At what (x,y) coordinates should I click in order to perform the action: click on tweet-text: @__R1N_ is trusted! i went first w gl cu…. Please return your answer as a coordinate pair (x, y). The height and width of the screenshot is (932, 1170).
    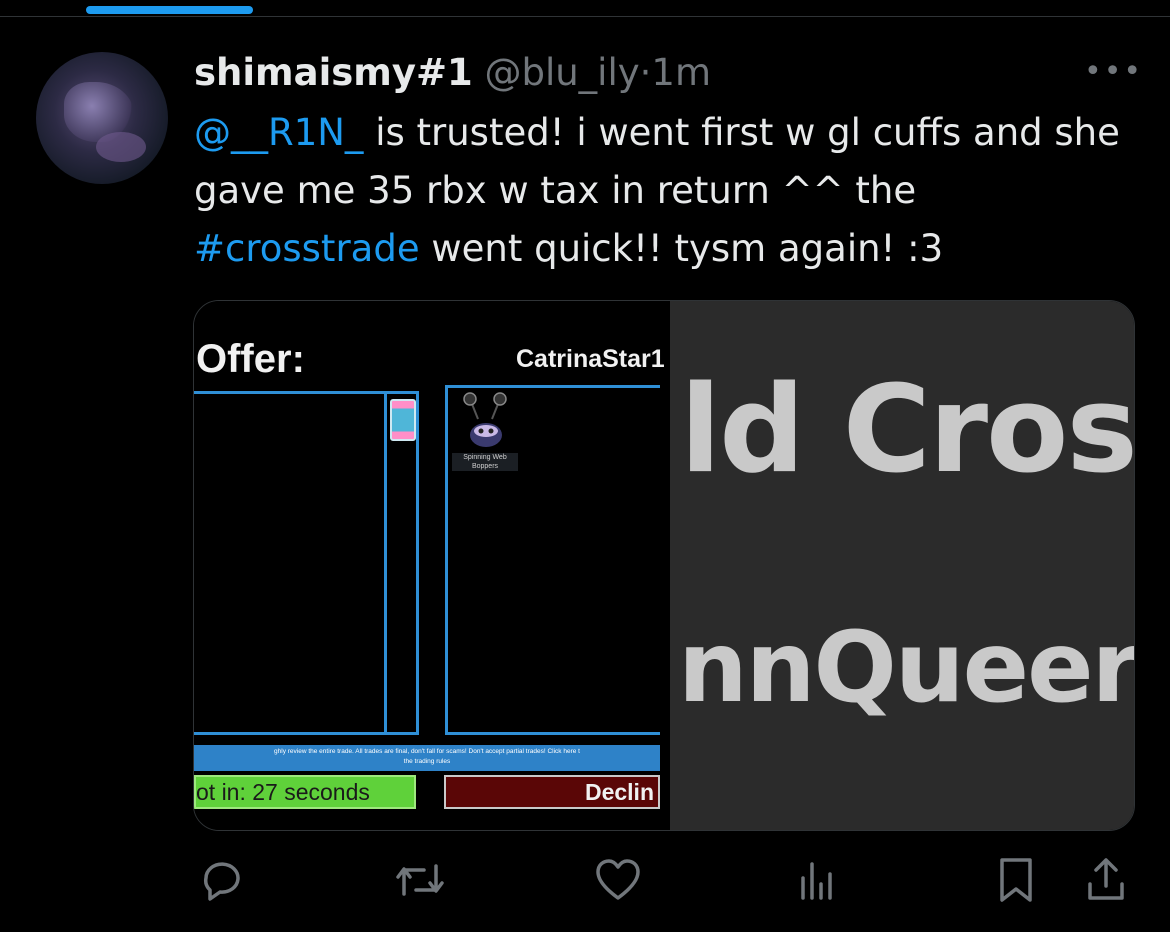
    Looking at the image, I should click on (664, 191).